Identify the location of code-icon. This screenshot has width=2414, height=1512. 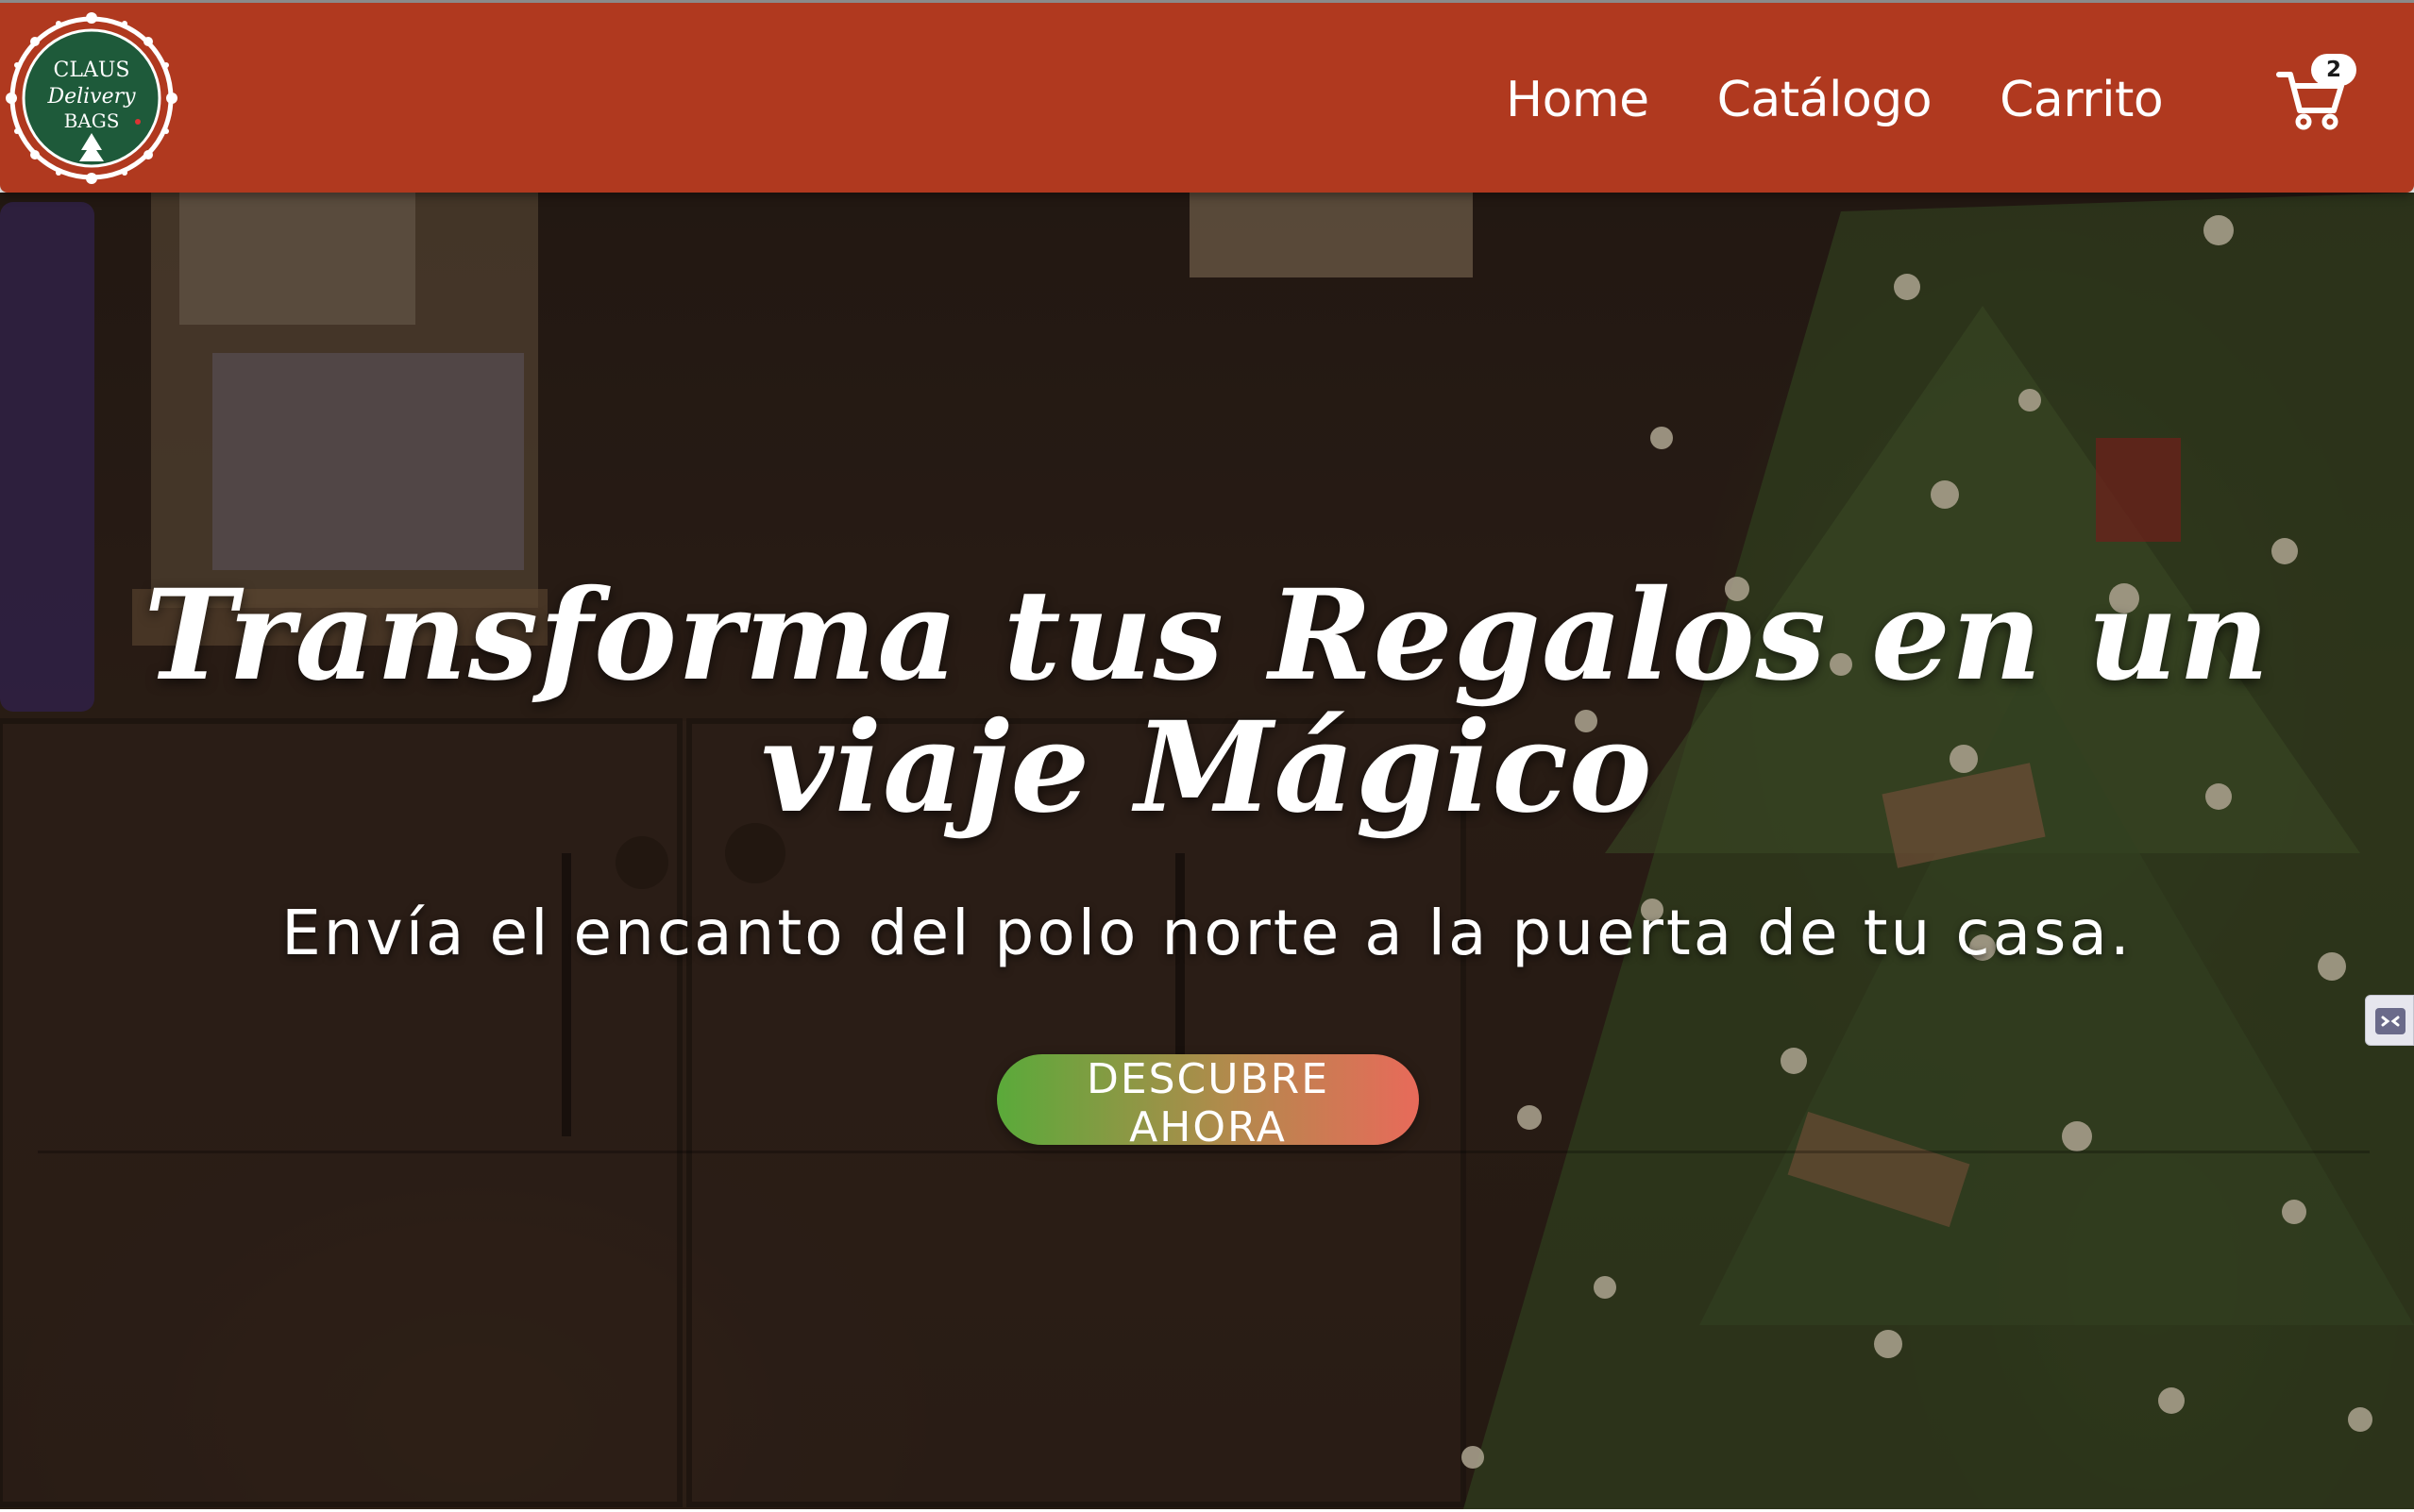
(2390, 1021).